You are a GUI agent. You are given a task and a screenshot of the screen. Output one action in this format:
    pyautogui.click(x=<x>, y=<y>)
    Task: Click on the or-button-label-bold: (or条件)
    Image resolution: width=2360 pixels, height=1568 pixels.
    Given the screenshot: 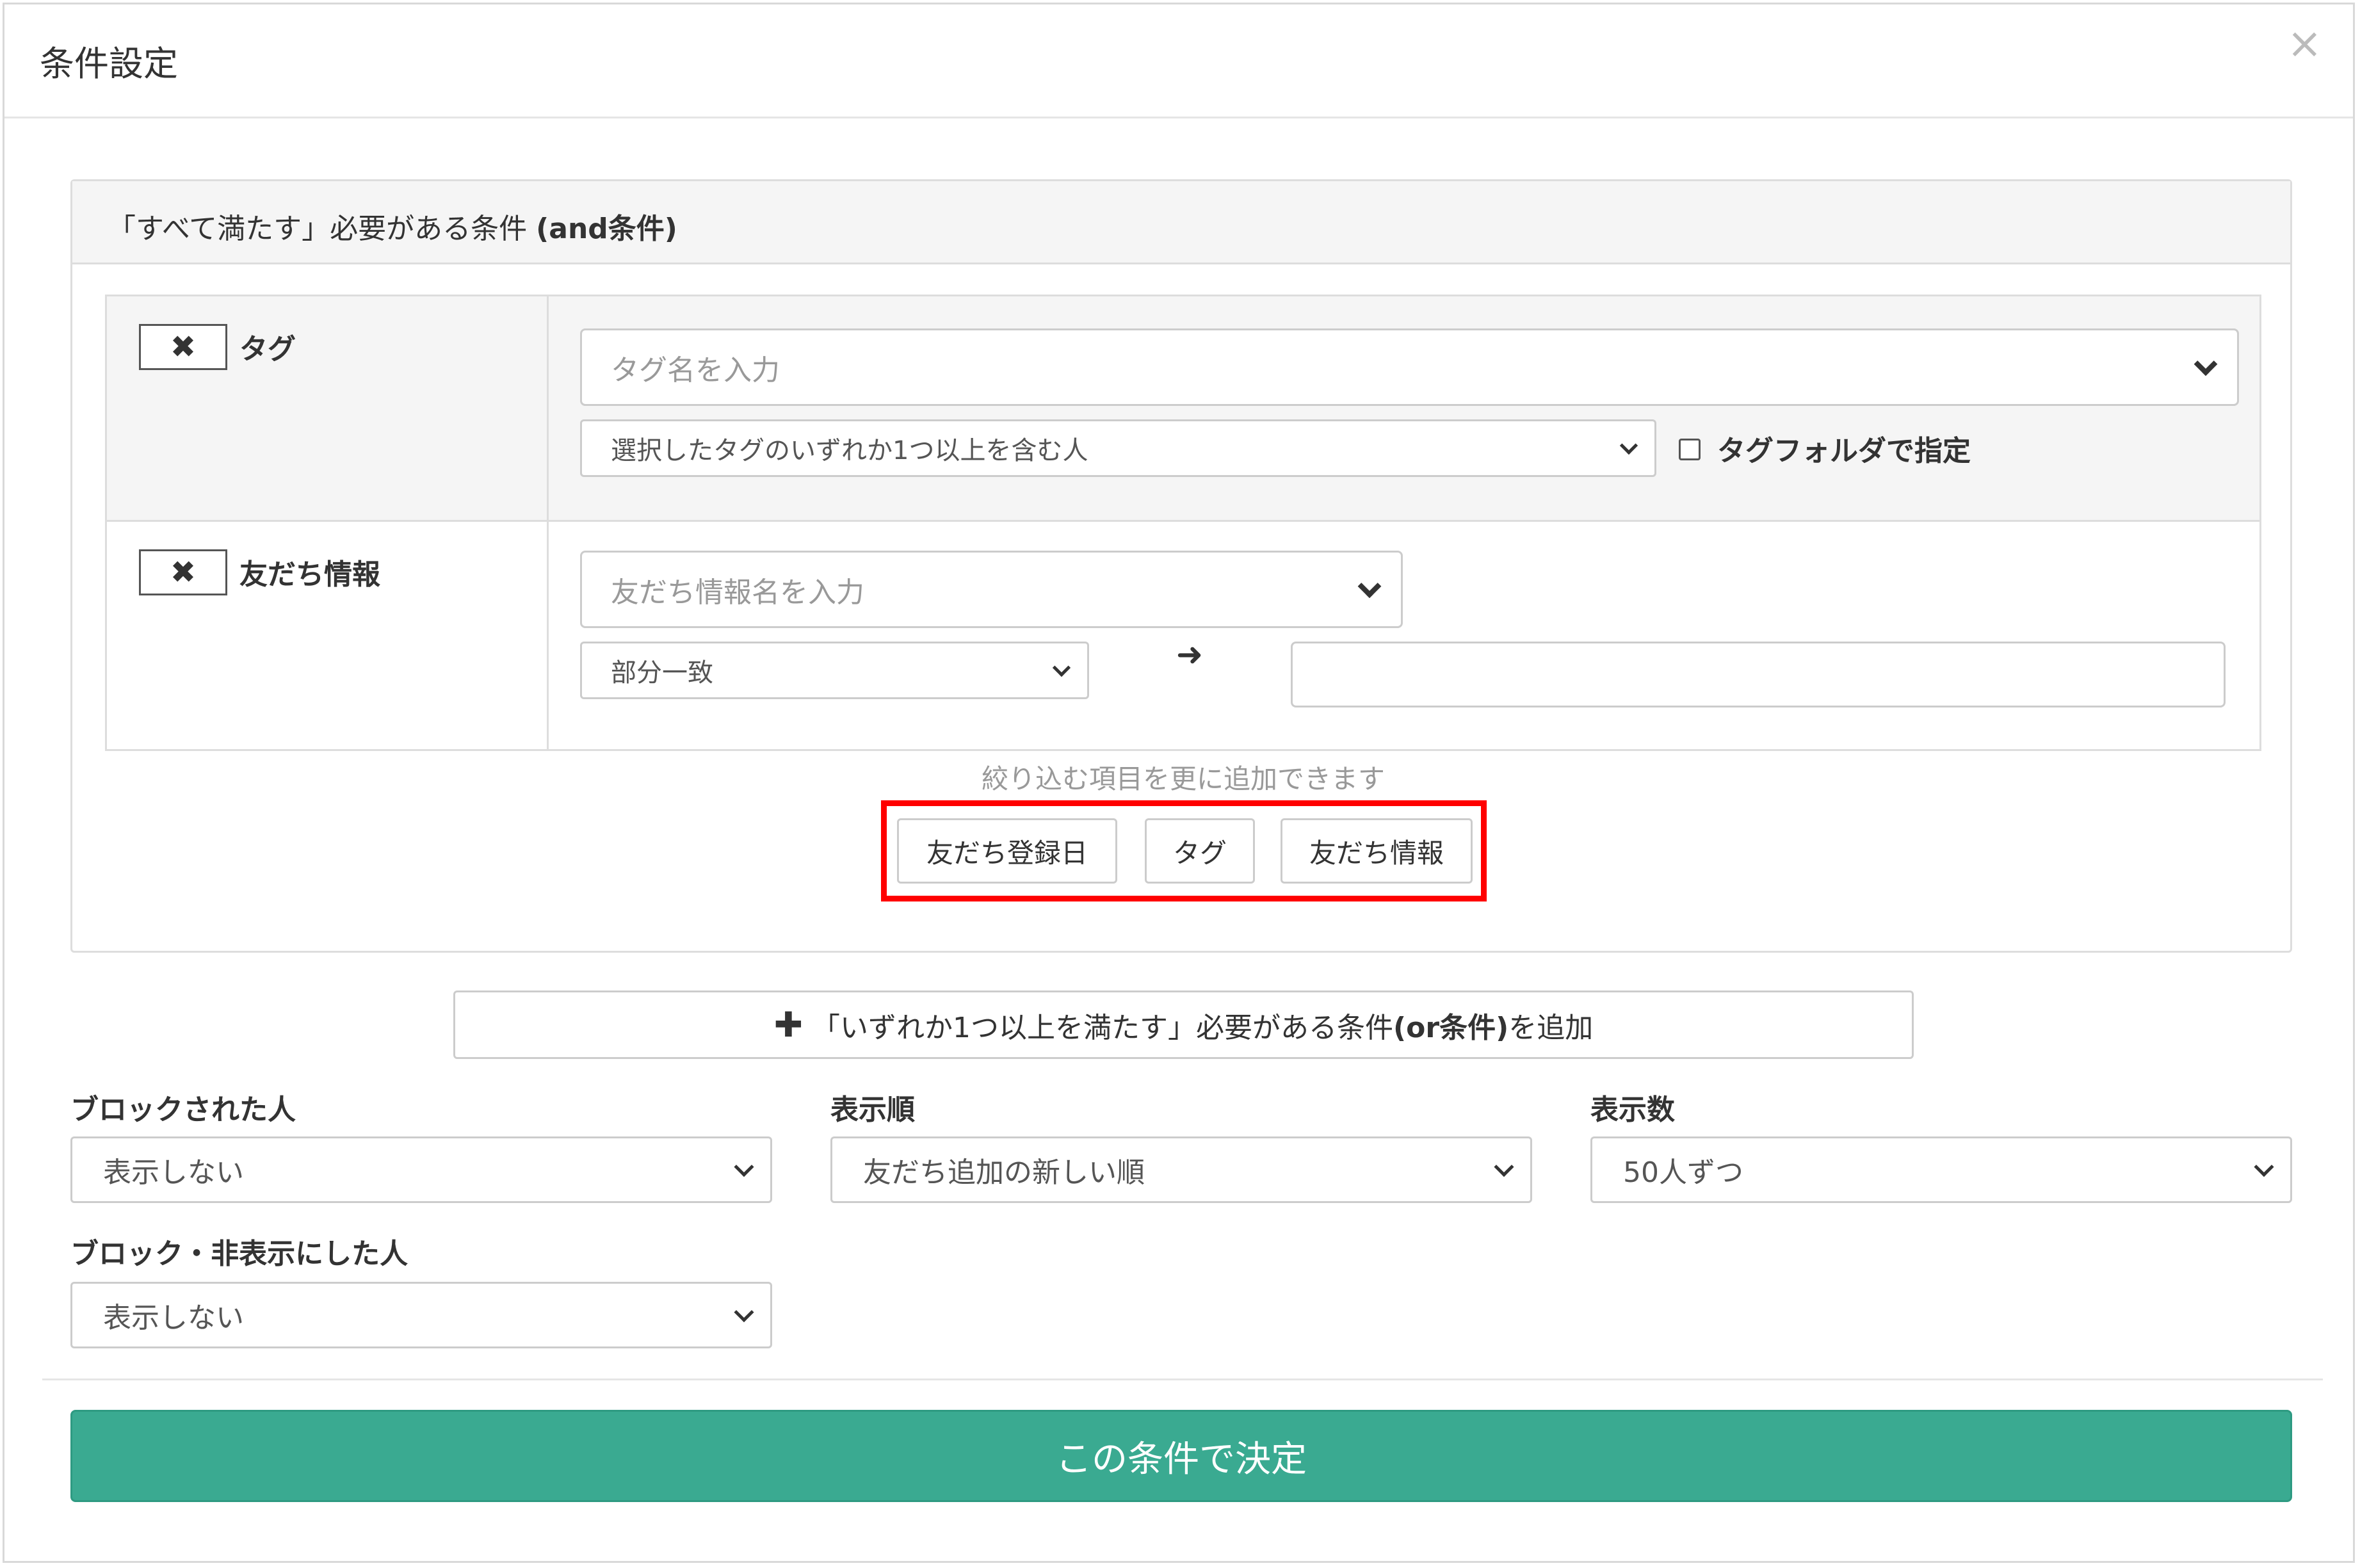 What is the action you would take?
    pyautogui.click(x=1451, y=1027)
    